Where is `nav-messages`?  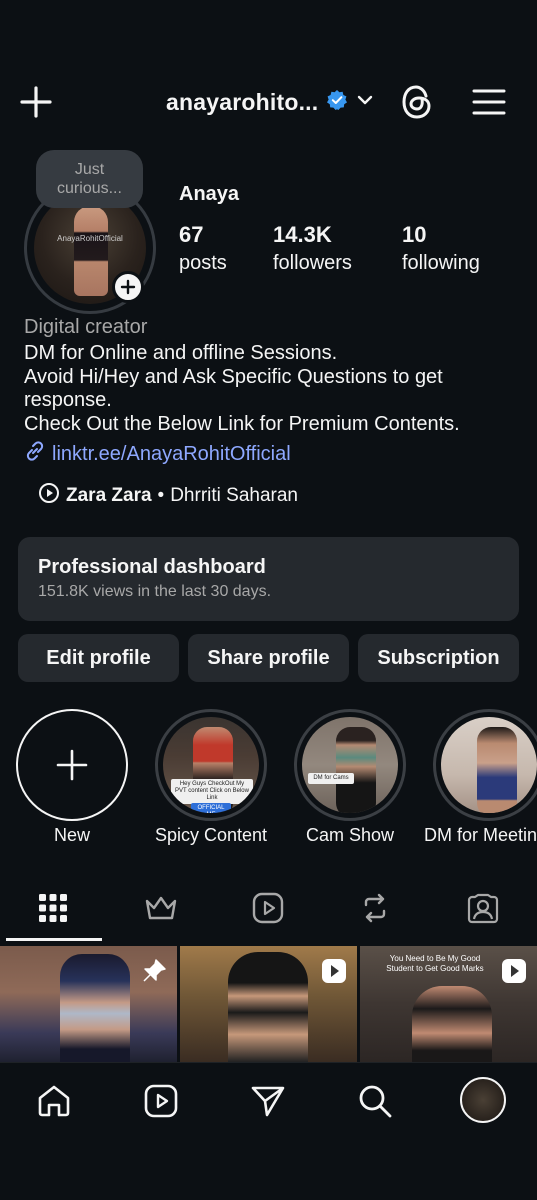 nav-messages is located at coordinates (268, 1101).